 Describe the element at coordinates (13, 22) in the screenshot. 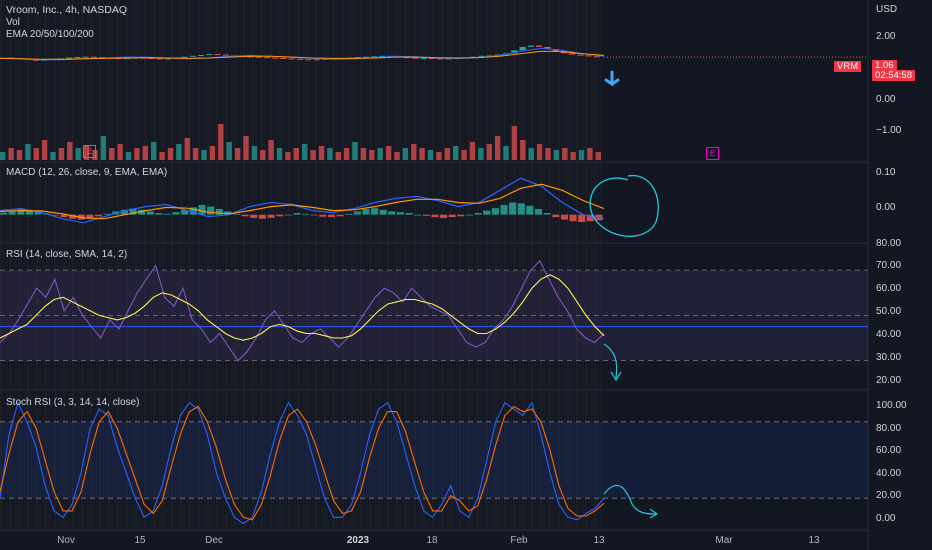

I see `volume-label: Vol` at that location.